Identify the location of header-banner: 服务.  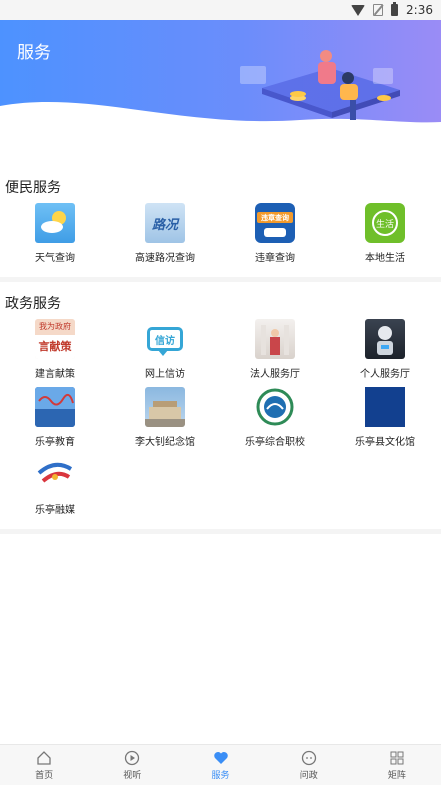
(220, 75).